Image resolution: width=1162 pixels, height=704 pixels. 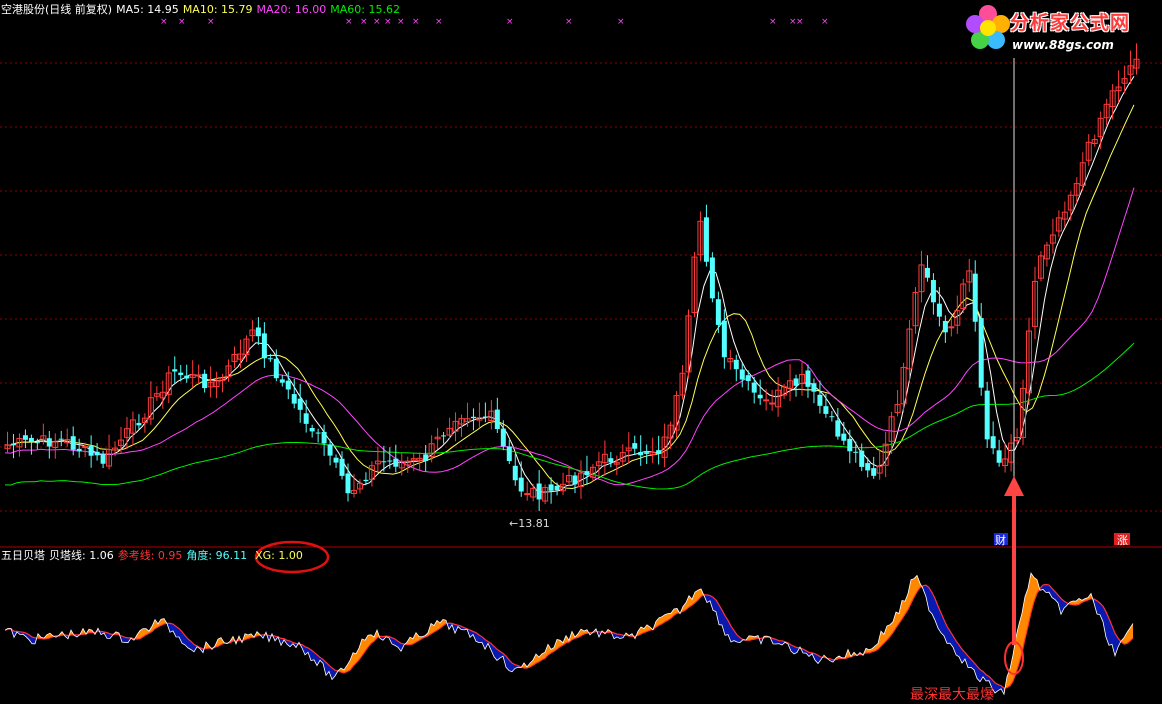 I want to click on signal-marks: × × × × × × × × × × × × × × × × ×, so click(x=494, y=22).